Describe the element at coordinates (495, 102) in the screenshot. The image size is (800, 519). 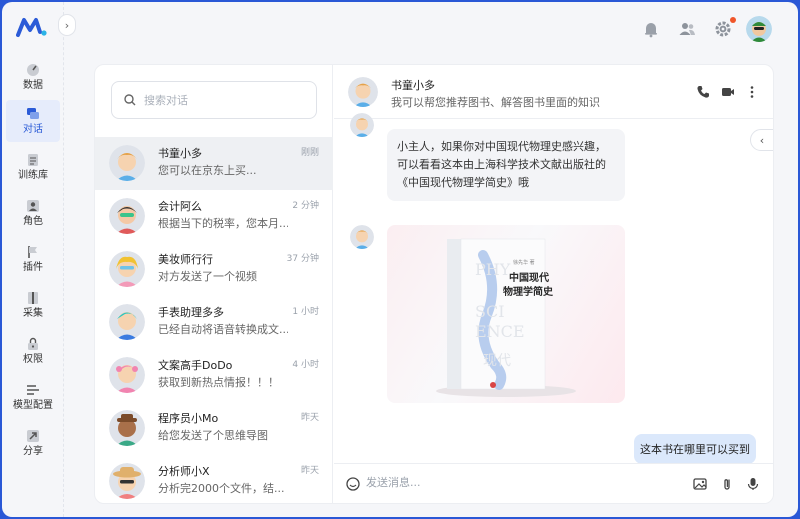
I see `chat-subtitle: 我可以帮您推荐图书、解答图书里面的知识` at that location.